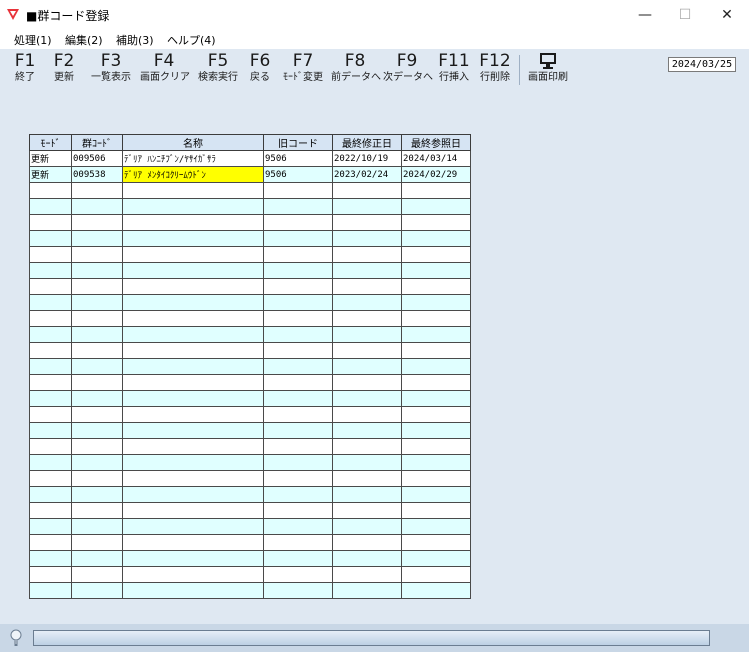 The width and height of the screenshot is (749, 652). What do you see at coordinates (367, 174) in the screenshot?
I see `cell-last-modified: 2023/02/24` at bounding box center [367, 174].